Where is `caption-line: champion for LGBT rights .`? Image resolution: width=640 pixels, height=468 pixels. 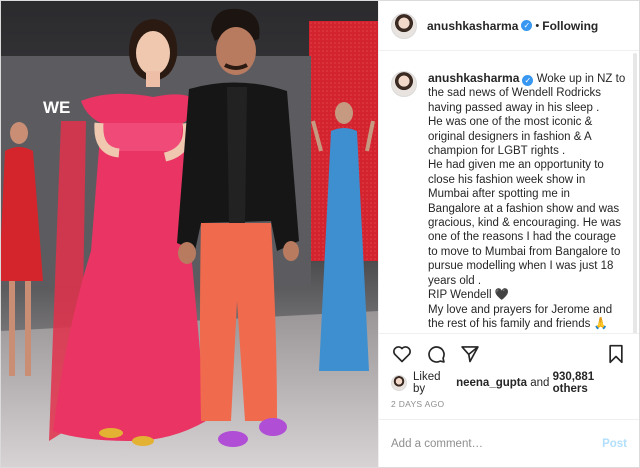 caption-line: champion for LGBT rights . is located at coordinates (497, 151).